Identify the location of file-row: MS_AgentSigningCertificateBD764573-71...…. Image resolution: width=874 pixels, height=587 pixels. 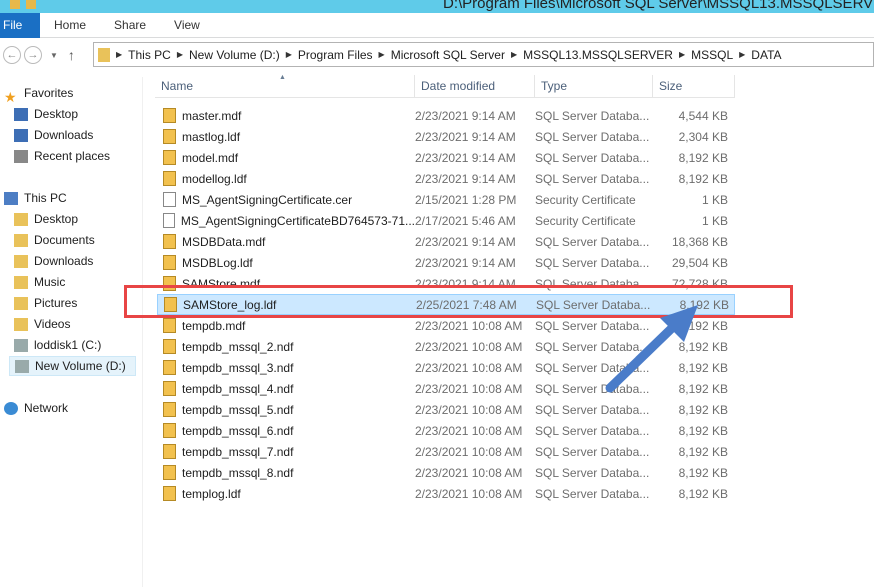
(446, 220).